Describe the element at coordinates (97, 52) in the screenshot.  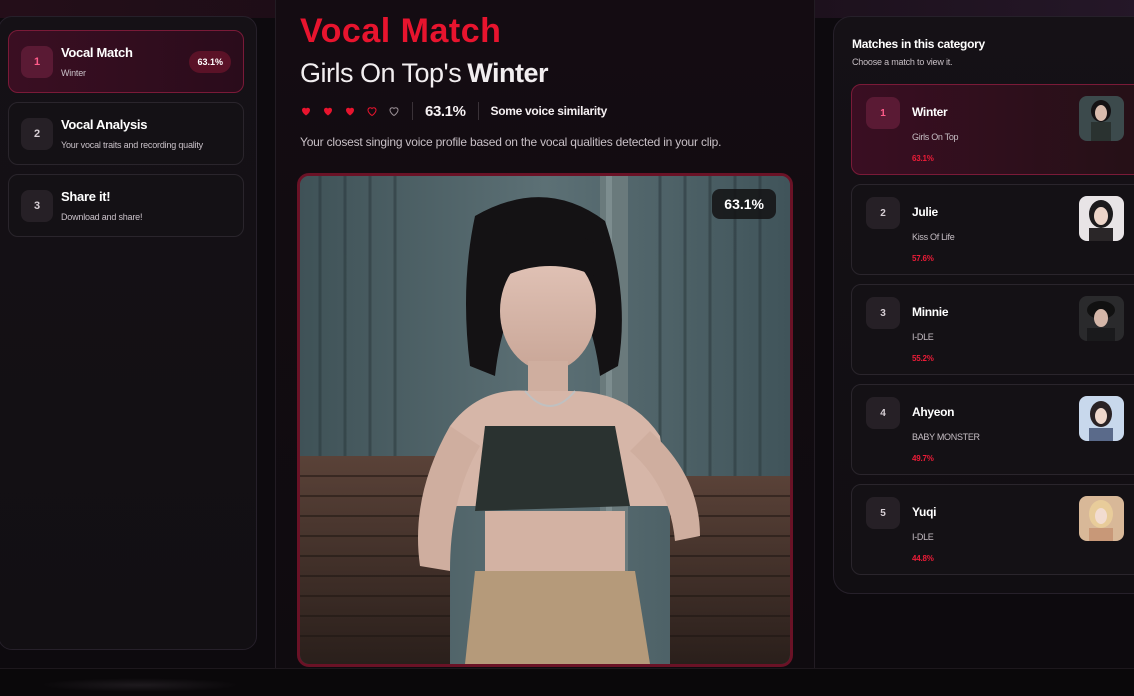
I see `step-title: Vocal Match` at that location.